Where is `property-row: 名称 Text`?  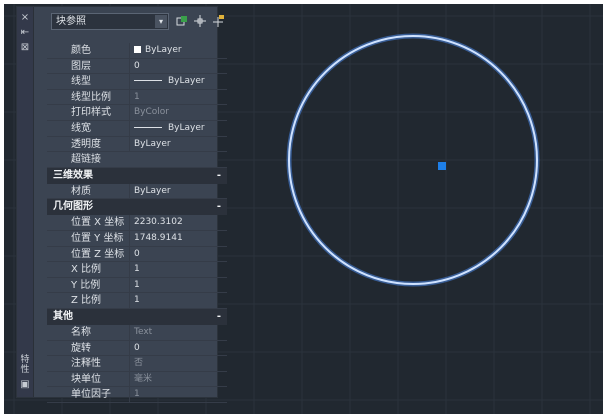
property-row: 名称 Text is located at coordinates (137, 332).